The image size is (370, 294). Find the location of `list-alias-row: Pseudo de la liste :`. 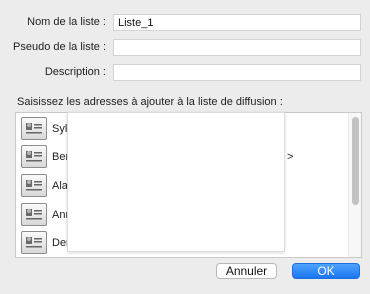

list-alias-row: Pseudo de la liste : is located at coordinates (185, 48).